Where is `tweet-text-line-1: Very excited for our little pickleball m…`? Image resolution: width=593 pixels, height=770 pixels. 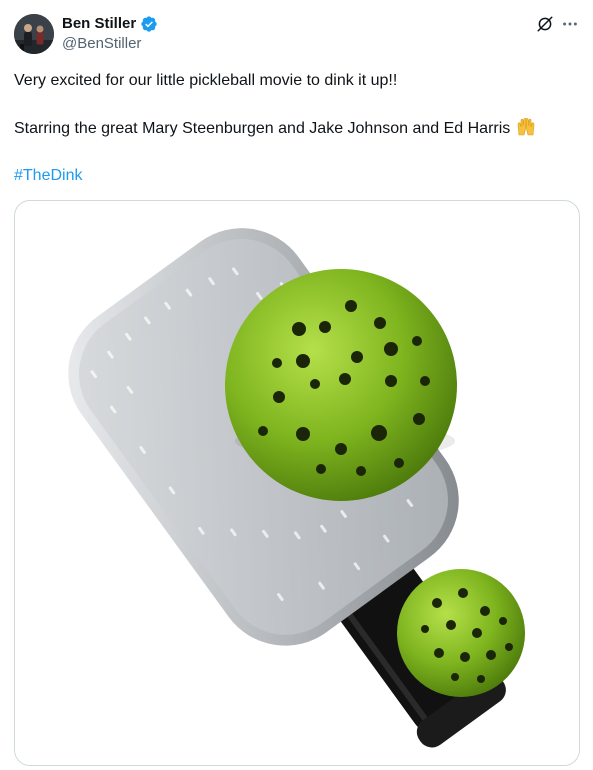 tweet-text-line-1: Very excited for our little pickleball m… is located at coordinates (206, 80).